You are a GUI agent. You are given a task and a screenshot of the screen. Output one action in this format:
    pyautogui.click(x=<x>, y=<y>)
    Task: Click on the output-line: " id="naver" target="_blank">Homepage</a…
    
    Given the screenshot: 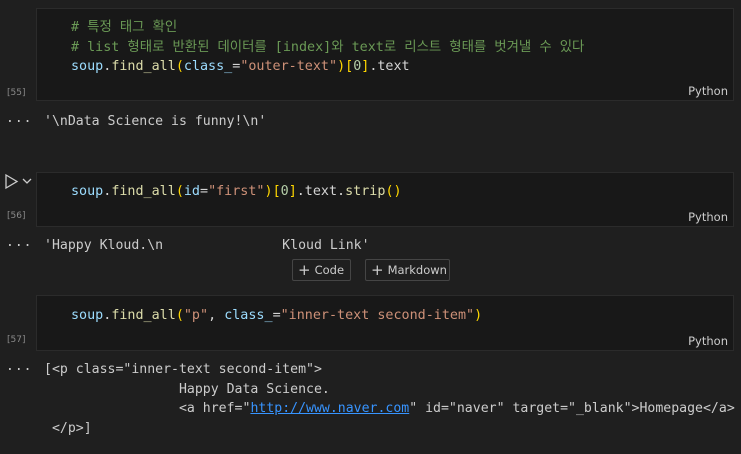 What is the action you would take?
    pyautogui.click(x=572, y=408)
    